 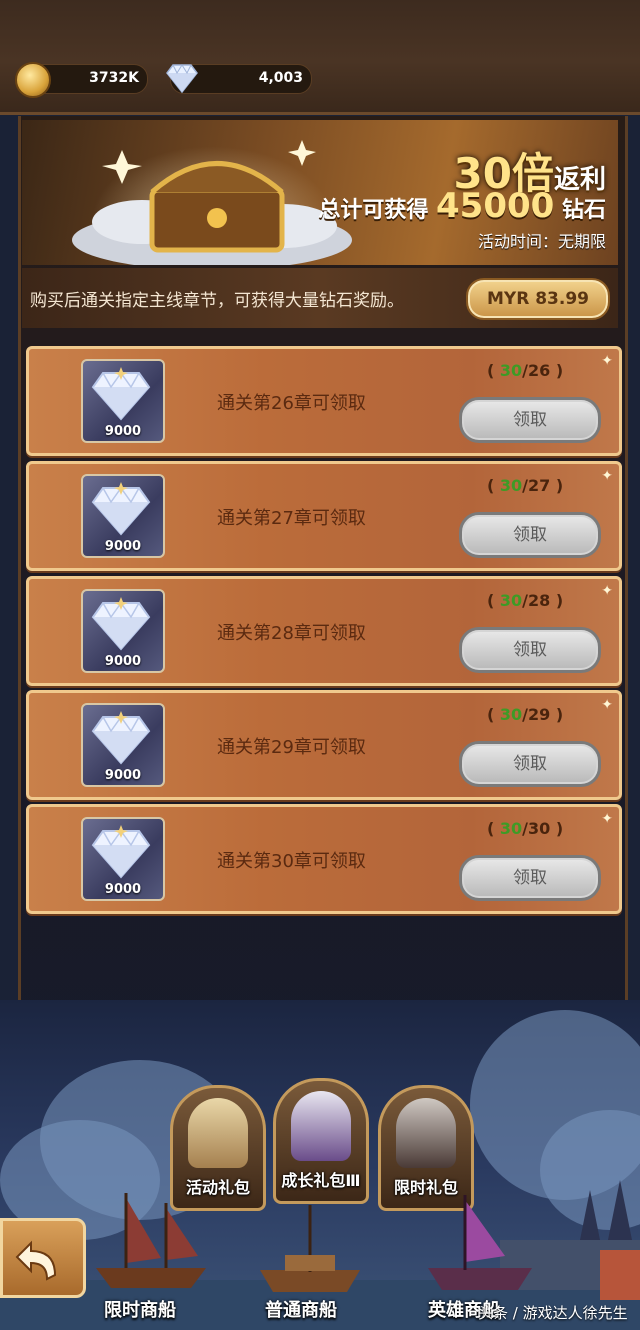 What do you see at coordinates (151, 1243) in the screenshot?
I see `limited-ship-icon` at bounding box center [151, 1243].